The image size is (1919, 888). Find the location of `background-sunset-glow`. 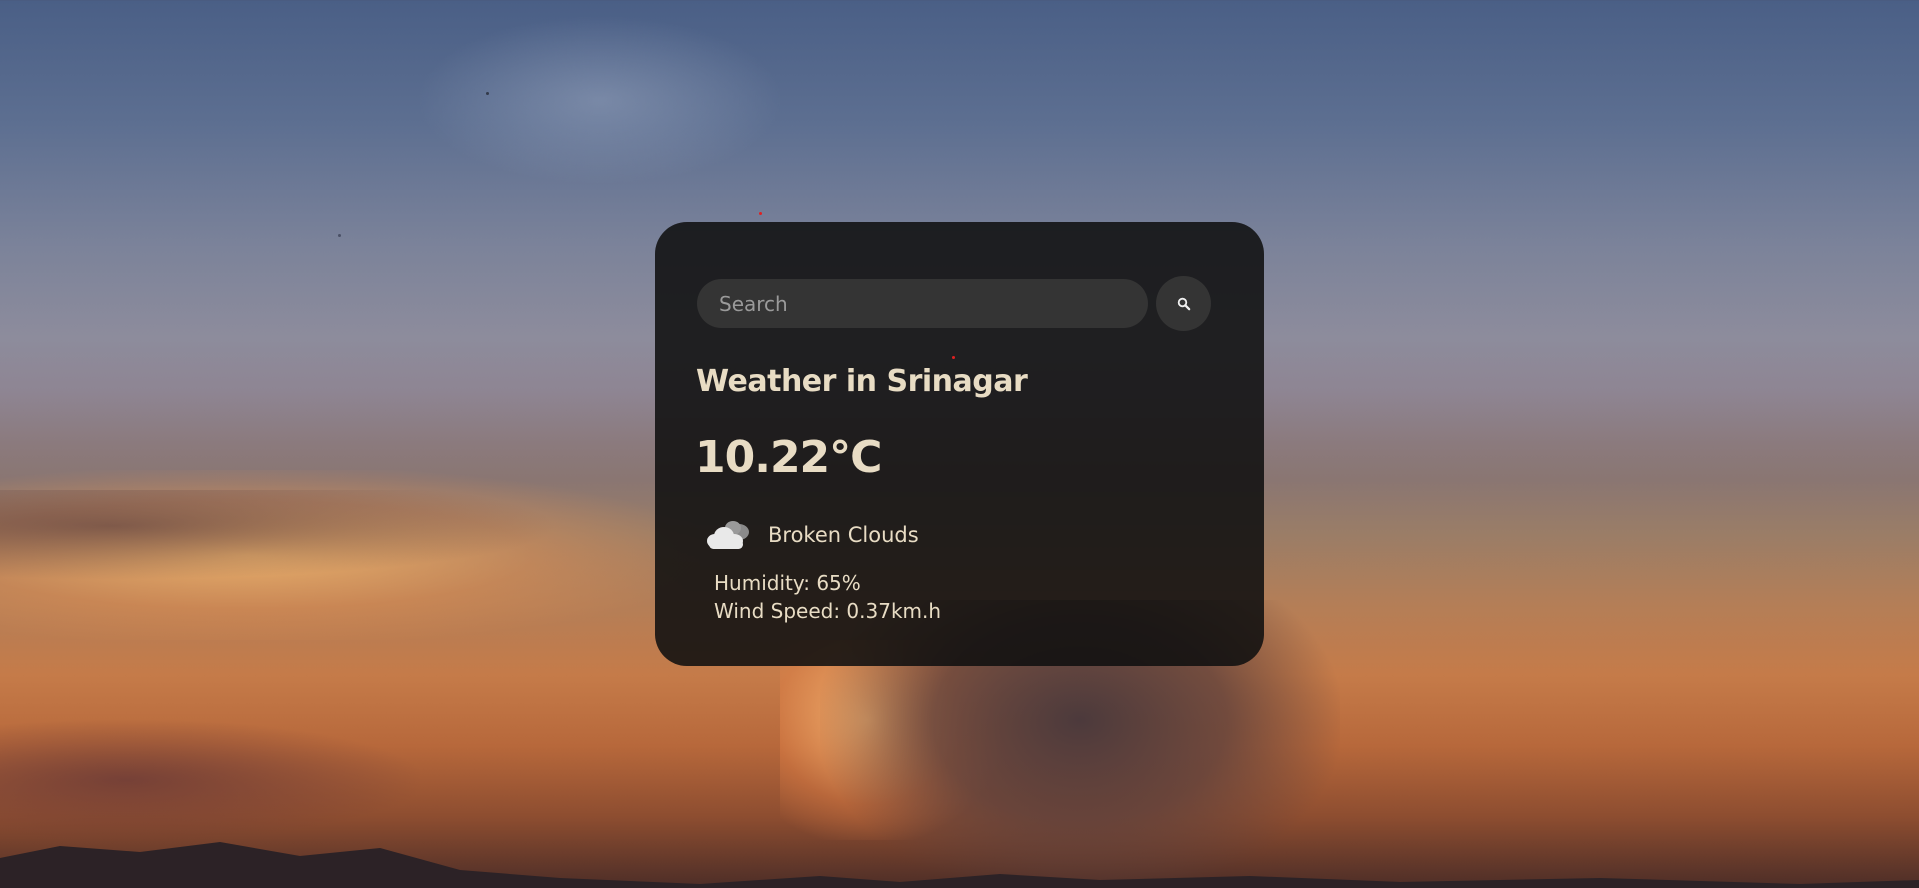

background-sunset-glow is located at coordinates (350, 555).